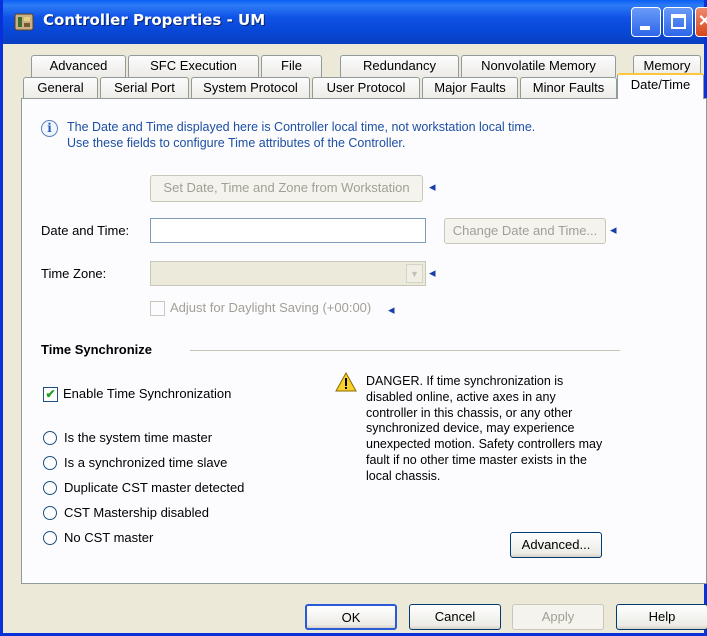 Image resolution: width=707 pixels, height=636 pixels. Describe the element at coordinates (50, 488) in the screenshot. I see `radio-duplicate-cst-master` at that location.